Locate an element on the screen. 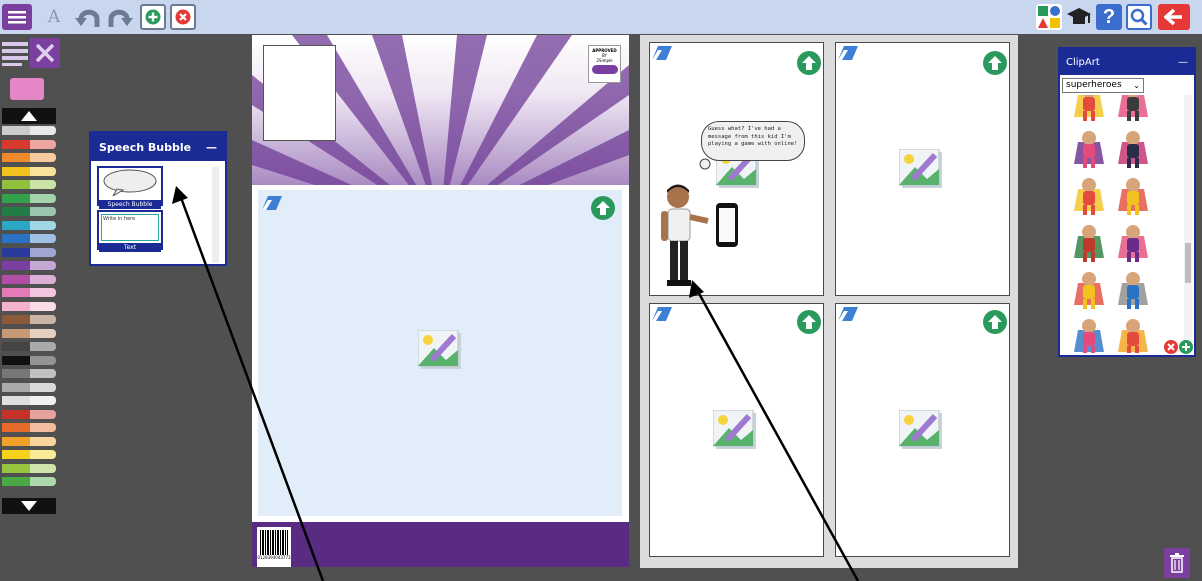 The image size is (1202, 581). clipart-category-select: superheroes ⌄ is located at coordinates (1103, 85).